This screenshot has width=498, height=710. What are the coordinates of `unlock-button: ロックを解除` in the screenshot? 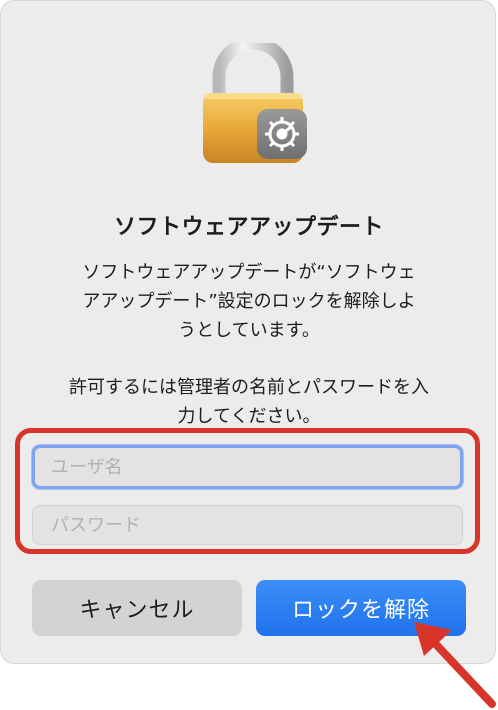 It's located at (361, 608).